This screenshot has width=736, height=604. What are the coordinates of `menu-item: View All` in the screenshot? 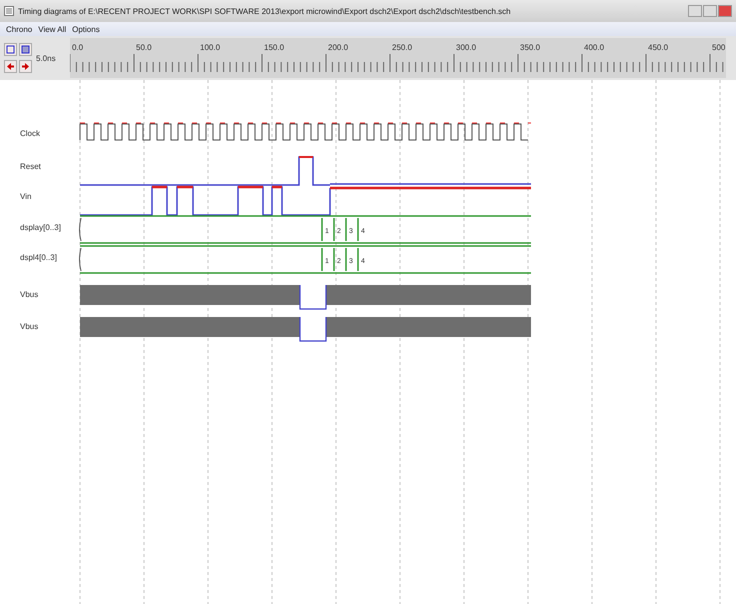 It's located at (52, 29).